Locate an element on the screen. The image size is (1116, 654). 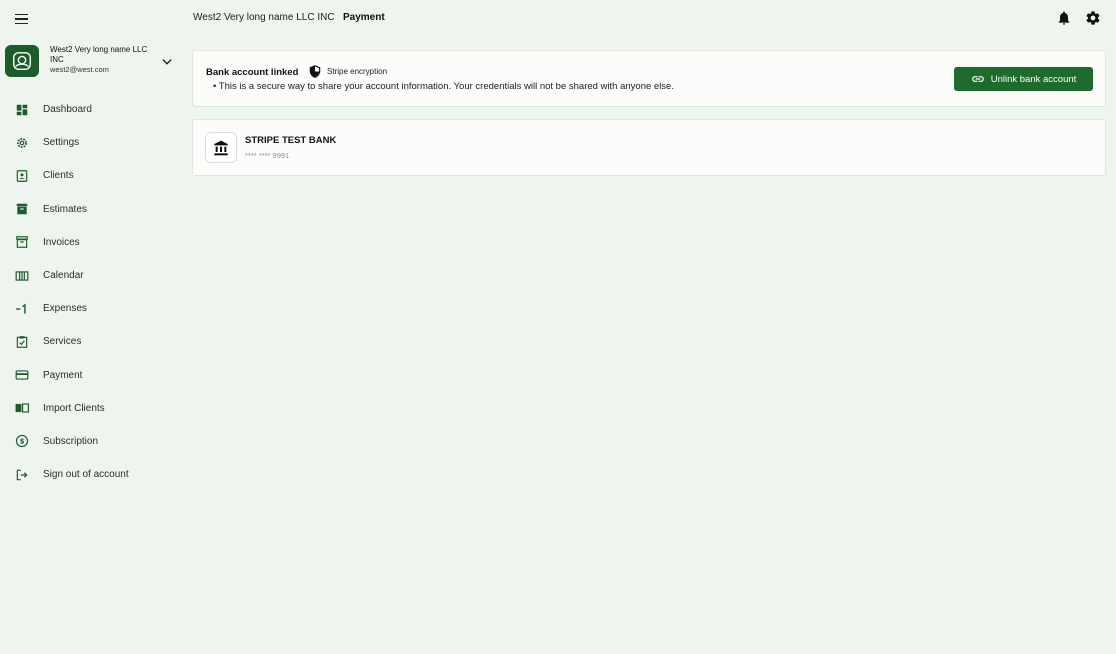
sidebar-item-label: Payment is located at coordinates (63, 375).